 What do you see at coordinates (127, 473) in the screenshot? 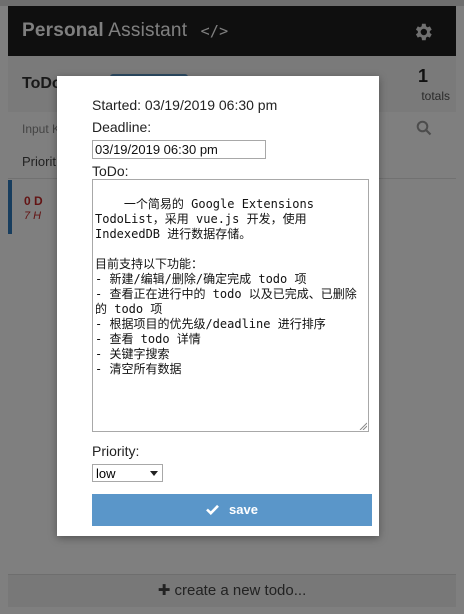
I see `priority-select: low` at bounding box center [127, 473].